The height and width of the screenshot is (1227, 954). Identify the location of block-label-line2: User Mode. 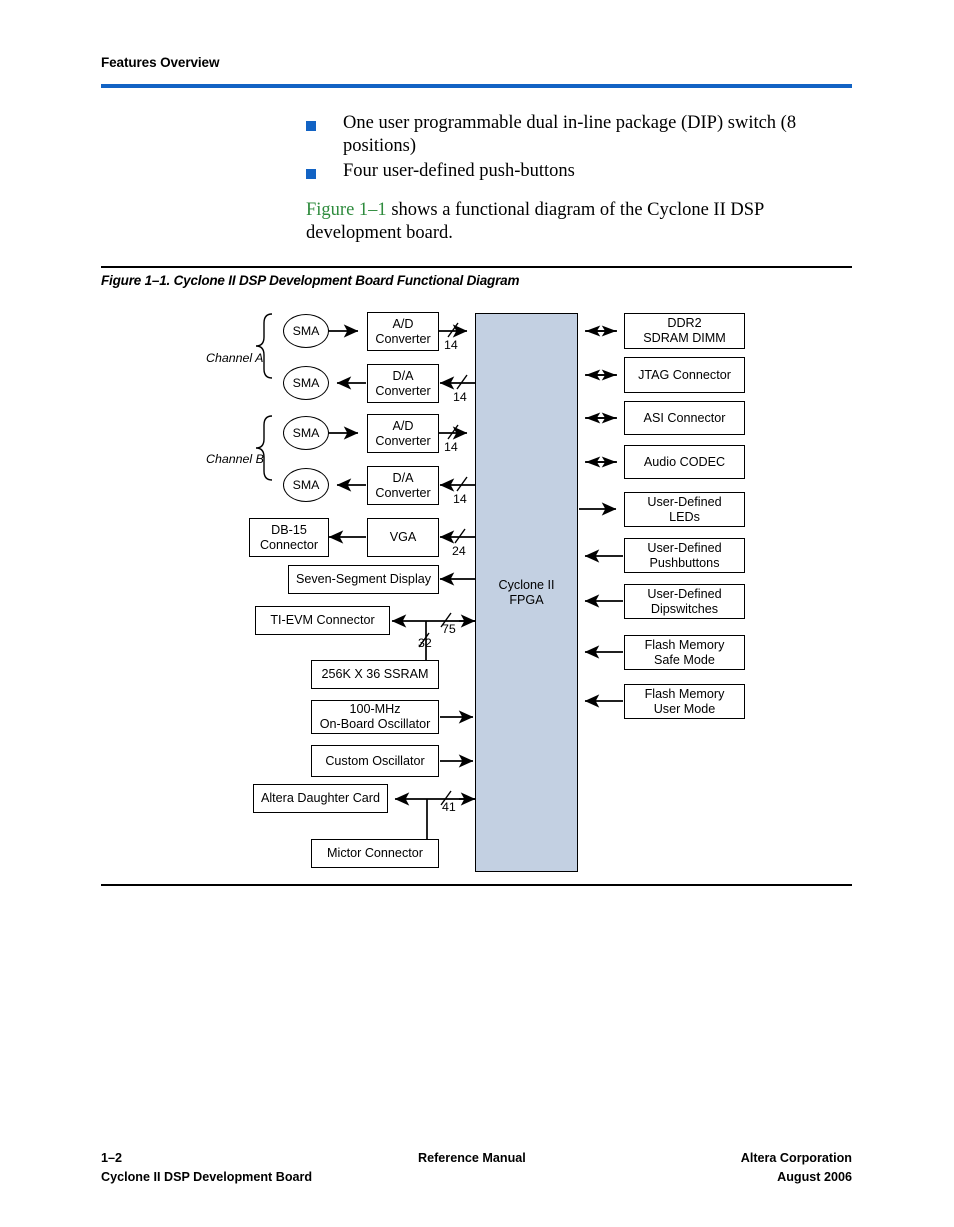
(684, 708).